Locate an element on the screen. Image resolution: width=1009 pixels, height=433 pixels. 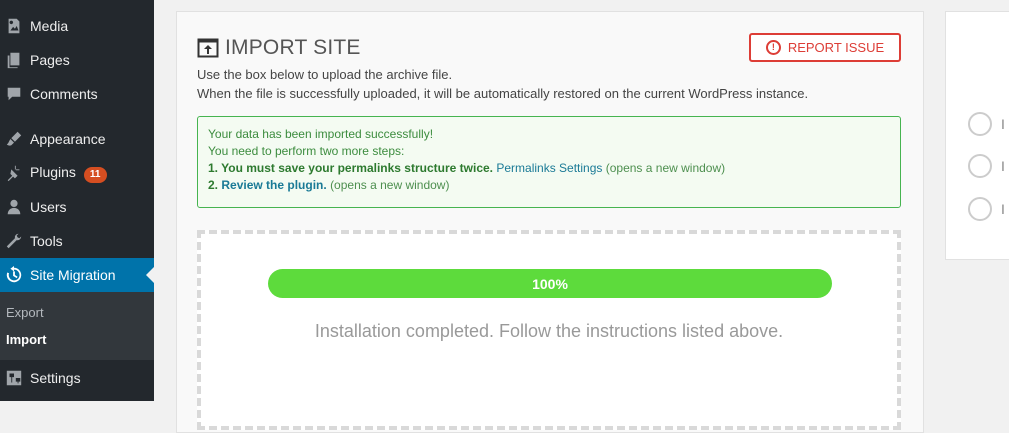
tools-icon is located at coordinates (14, 241).